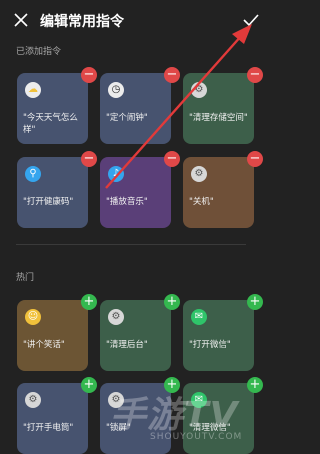 The width and height of the screenshot is (320, 454). I want to click on command-label: "清理存储空间", so click(218, 118).